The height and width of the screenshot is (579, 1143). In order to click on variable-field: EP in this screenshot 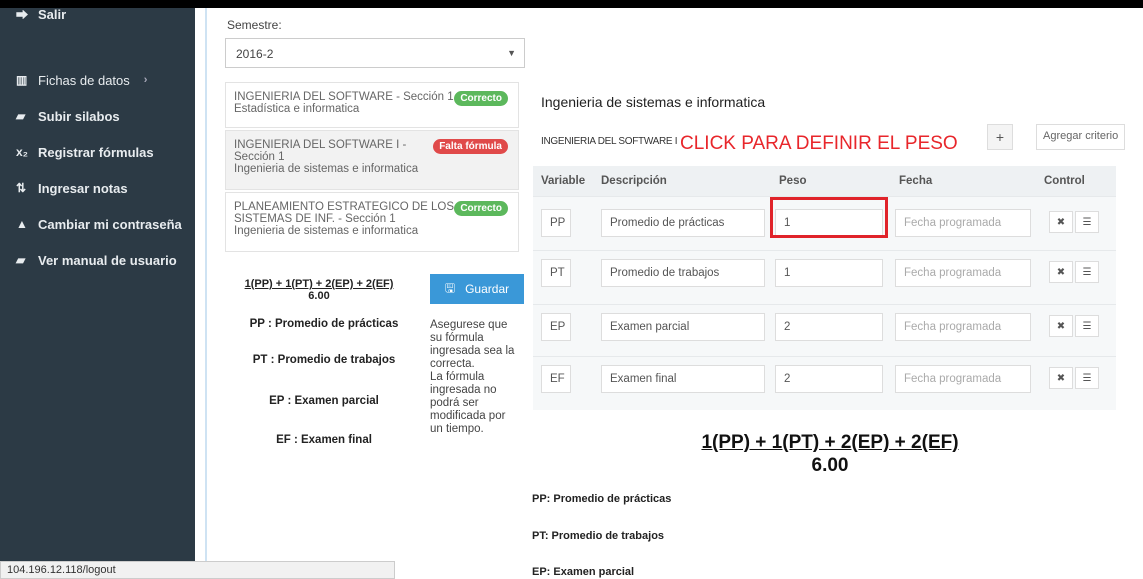, I will do `click(556, 327)`.